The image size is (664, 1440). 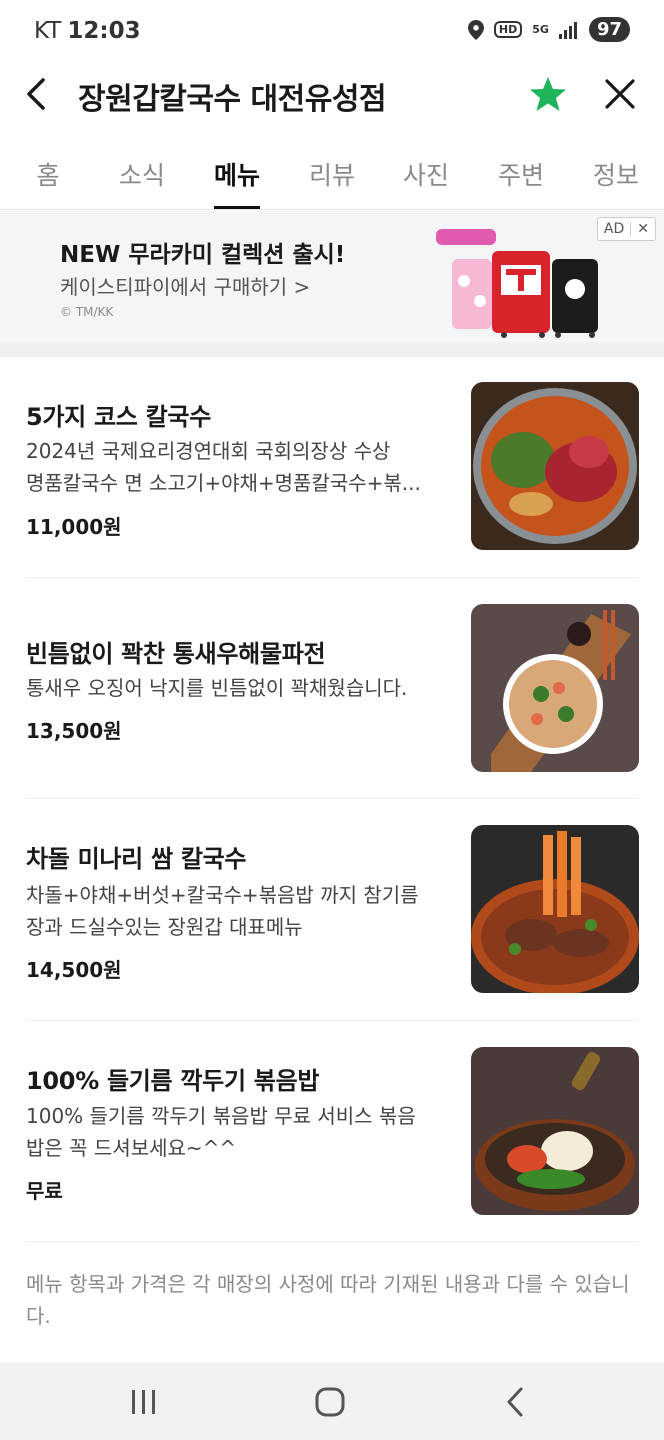 I want to click on back-button, so click(x=38, y=94).